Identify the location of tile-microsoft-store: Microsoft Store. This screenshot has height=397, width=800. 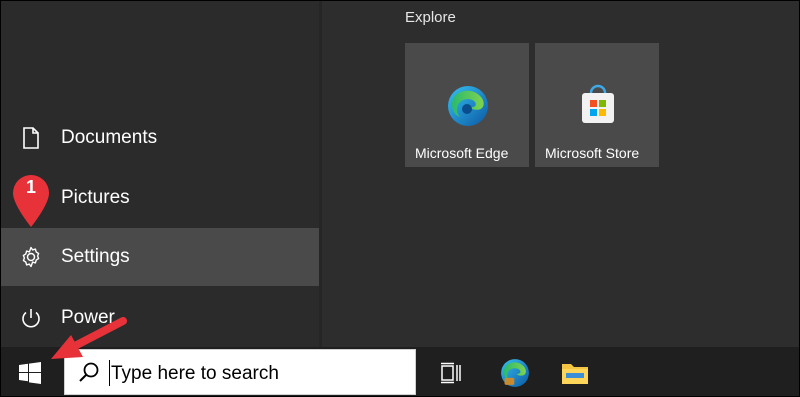
(597, 105).